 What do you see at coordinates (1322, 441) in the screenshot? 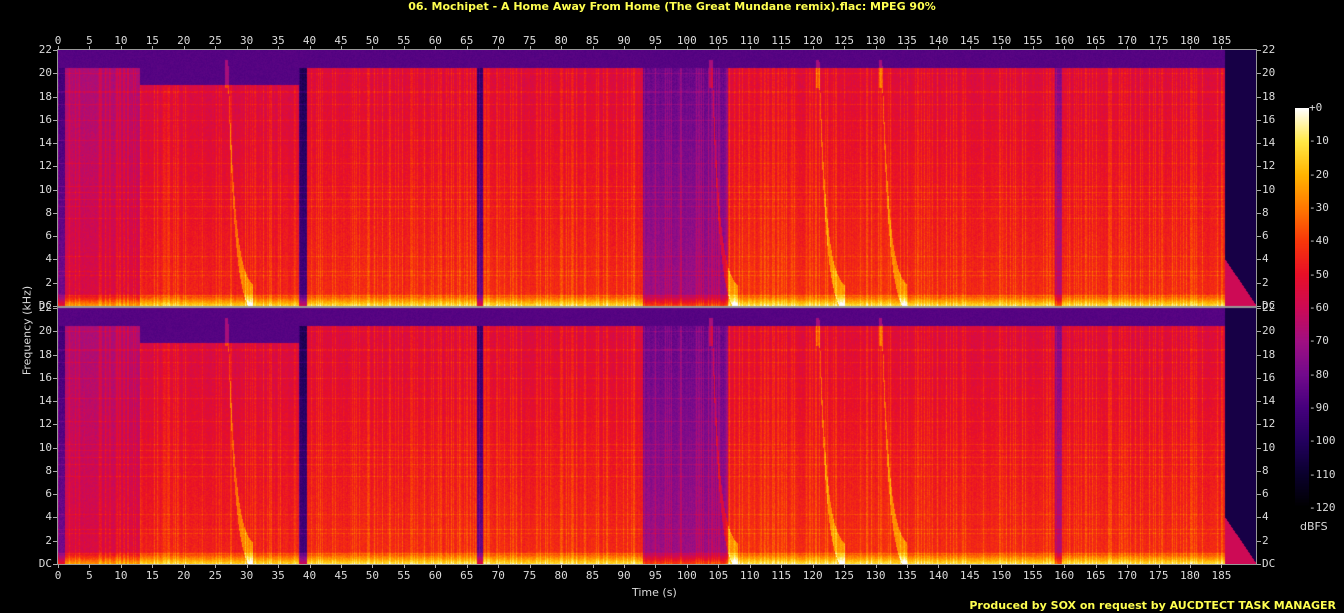
I see `colorbar-tick-label: -100` at bounding box center [1322, 441].